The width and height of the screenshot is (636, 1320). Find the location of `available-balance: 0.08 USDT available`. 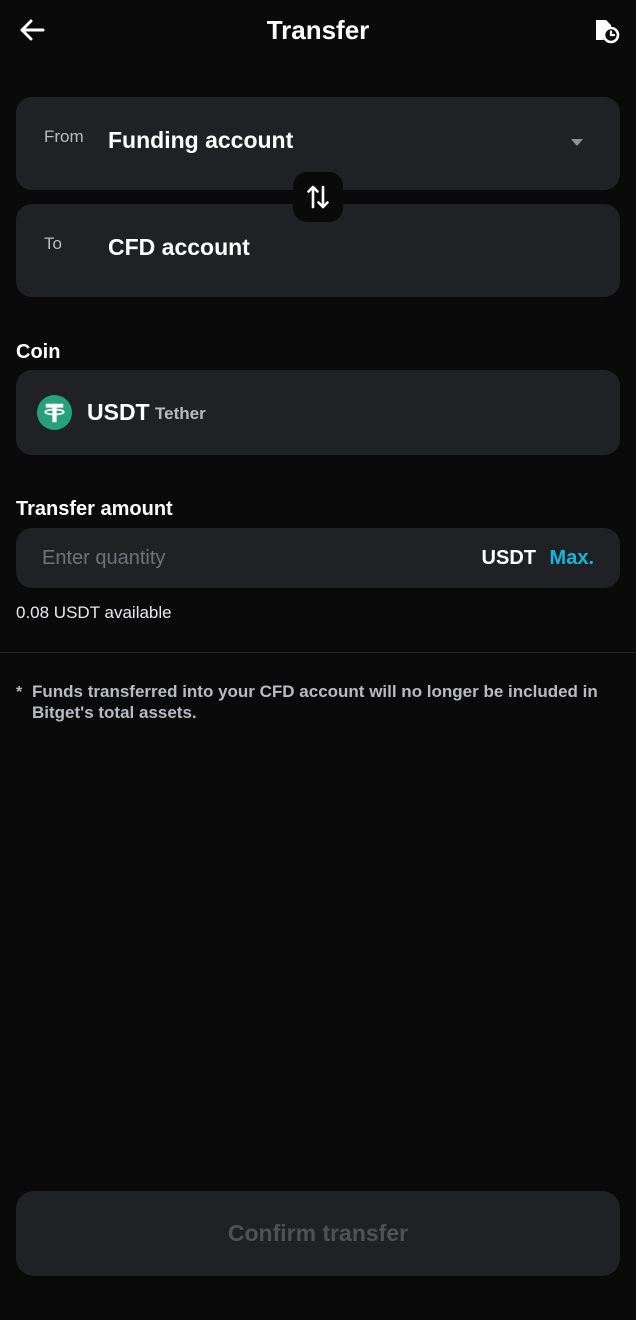

available-balance: 0.08 USDT available is located at coordinates (94, 612).